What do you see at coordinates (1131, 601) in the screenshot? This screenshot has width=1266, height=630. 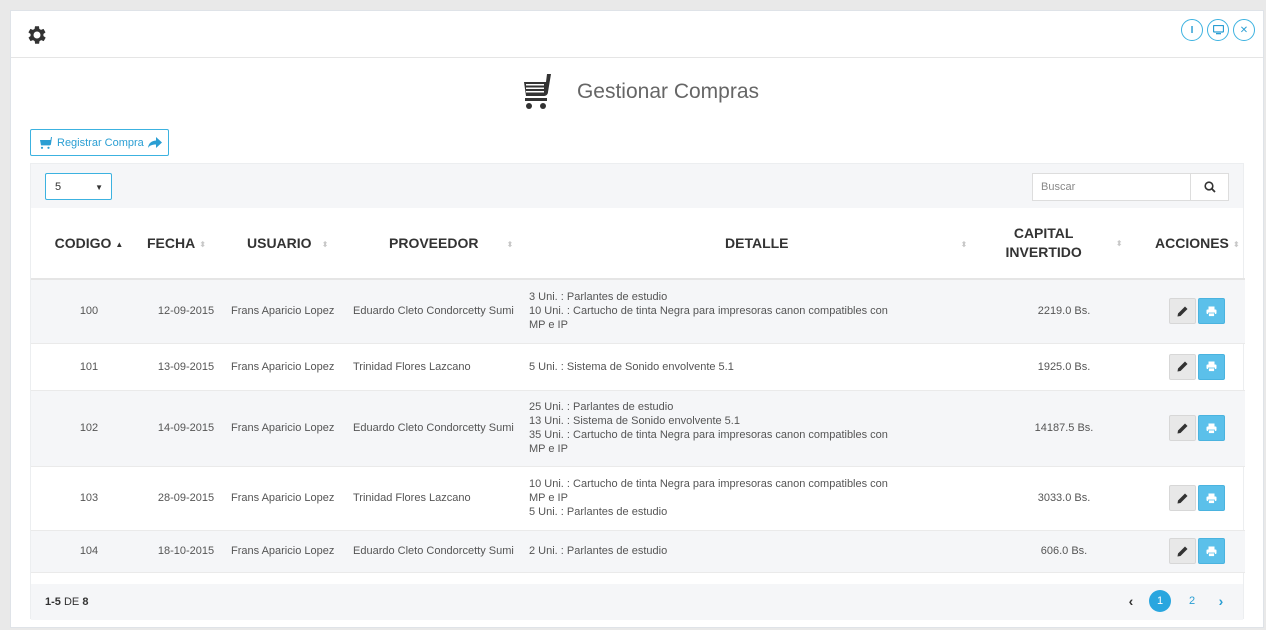 I see `chevron-left-icon: ‹` at bounding box center [1131, 601].